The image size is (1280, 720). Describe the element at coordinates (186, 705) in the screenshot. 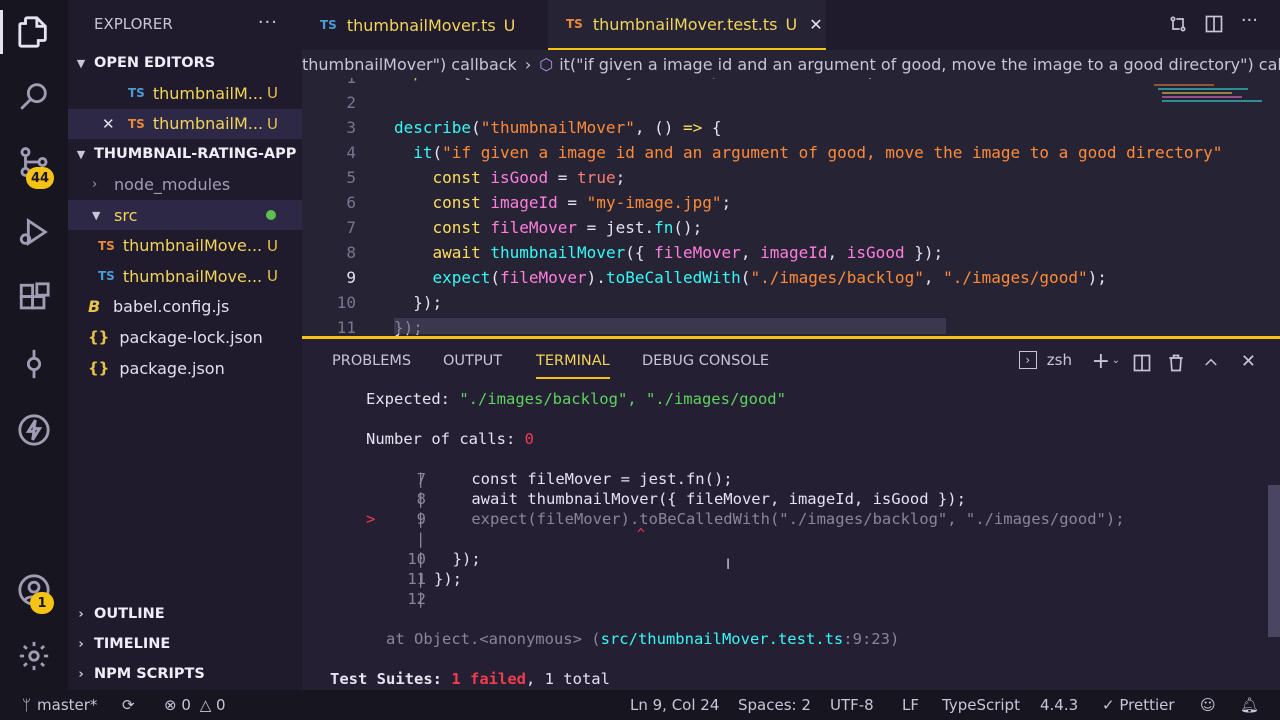

I see `error-count: 0` at that location.